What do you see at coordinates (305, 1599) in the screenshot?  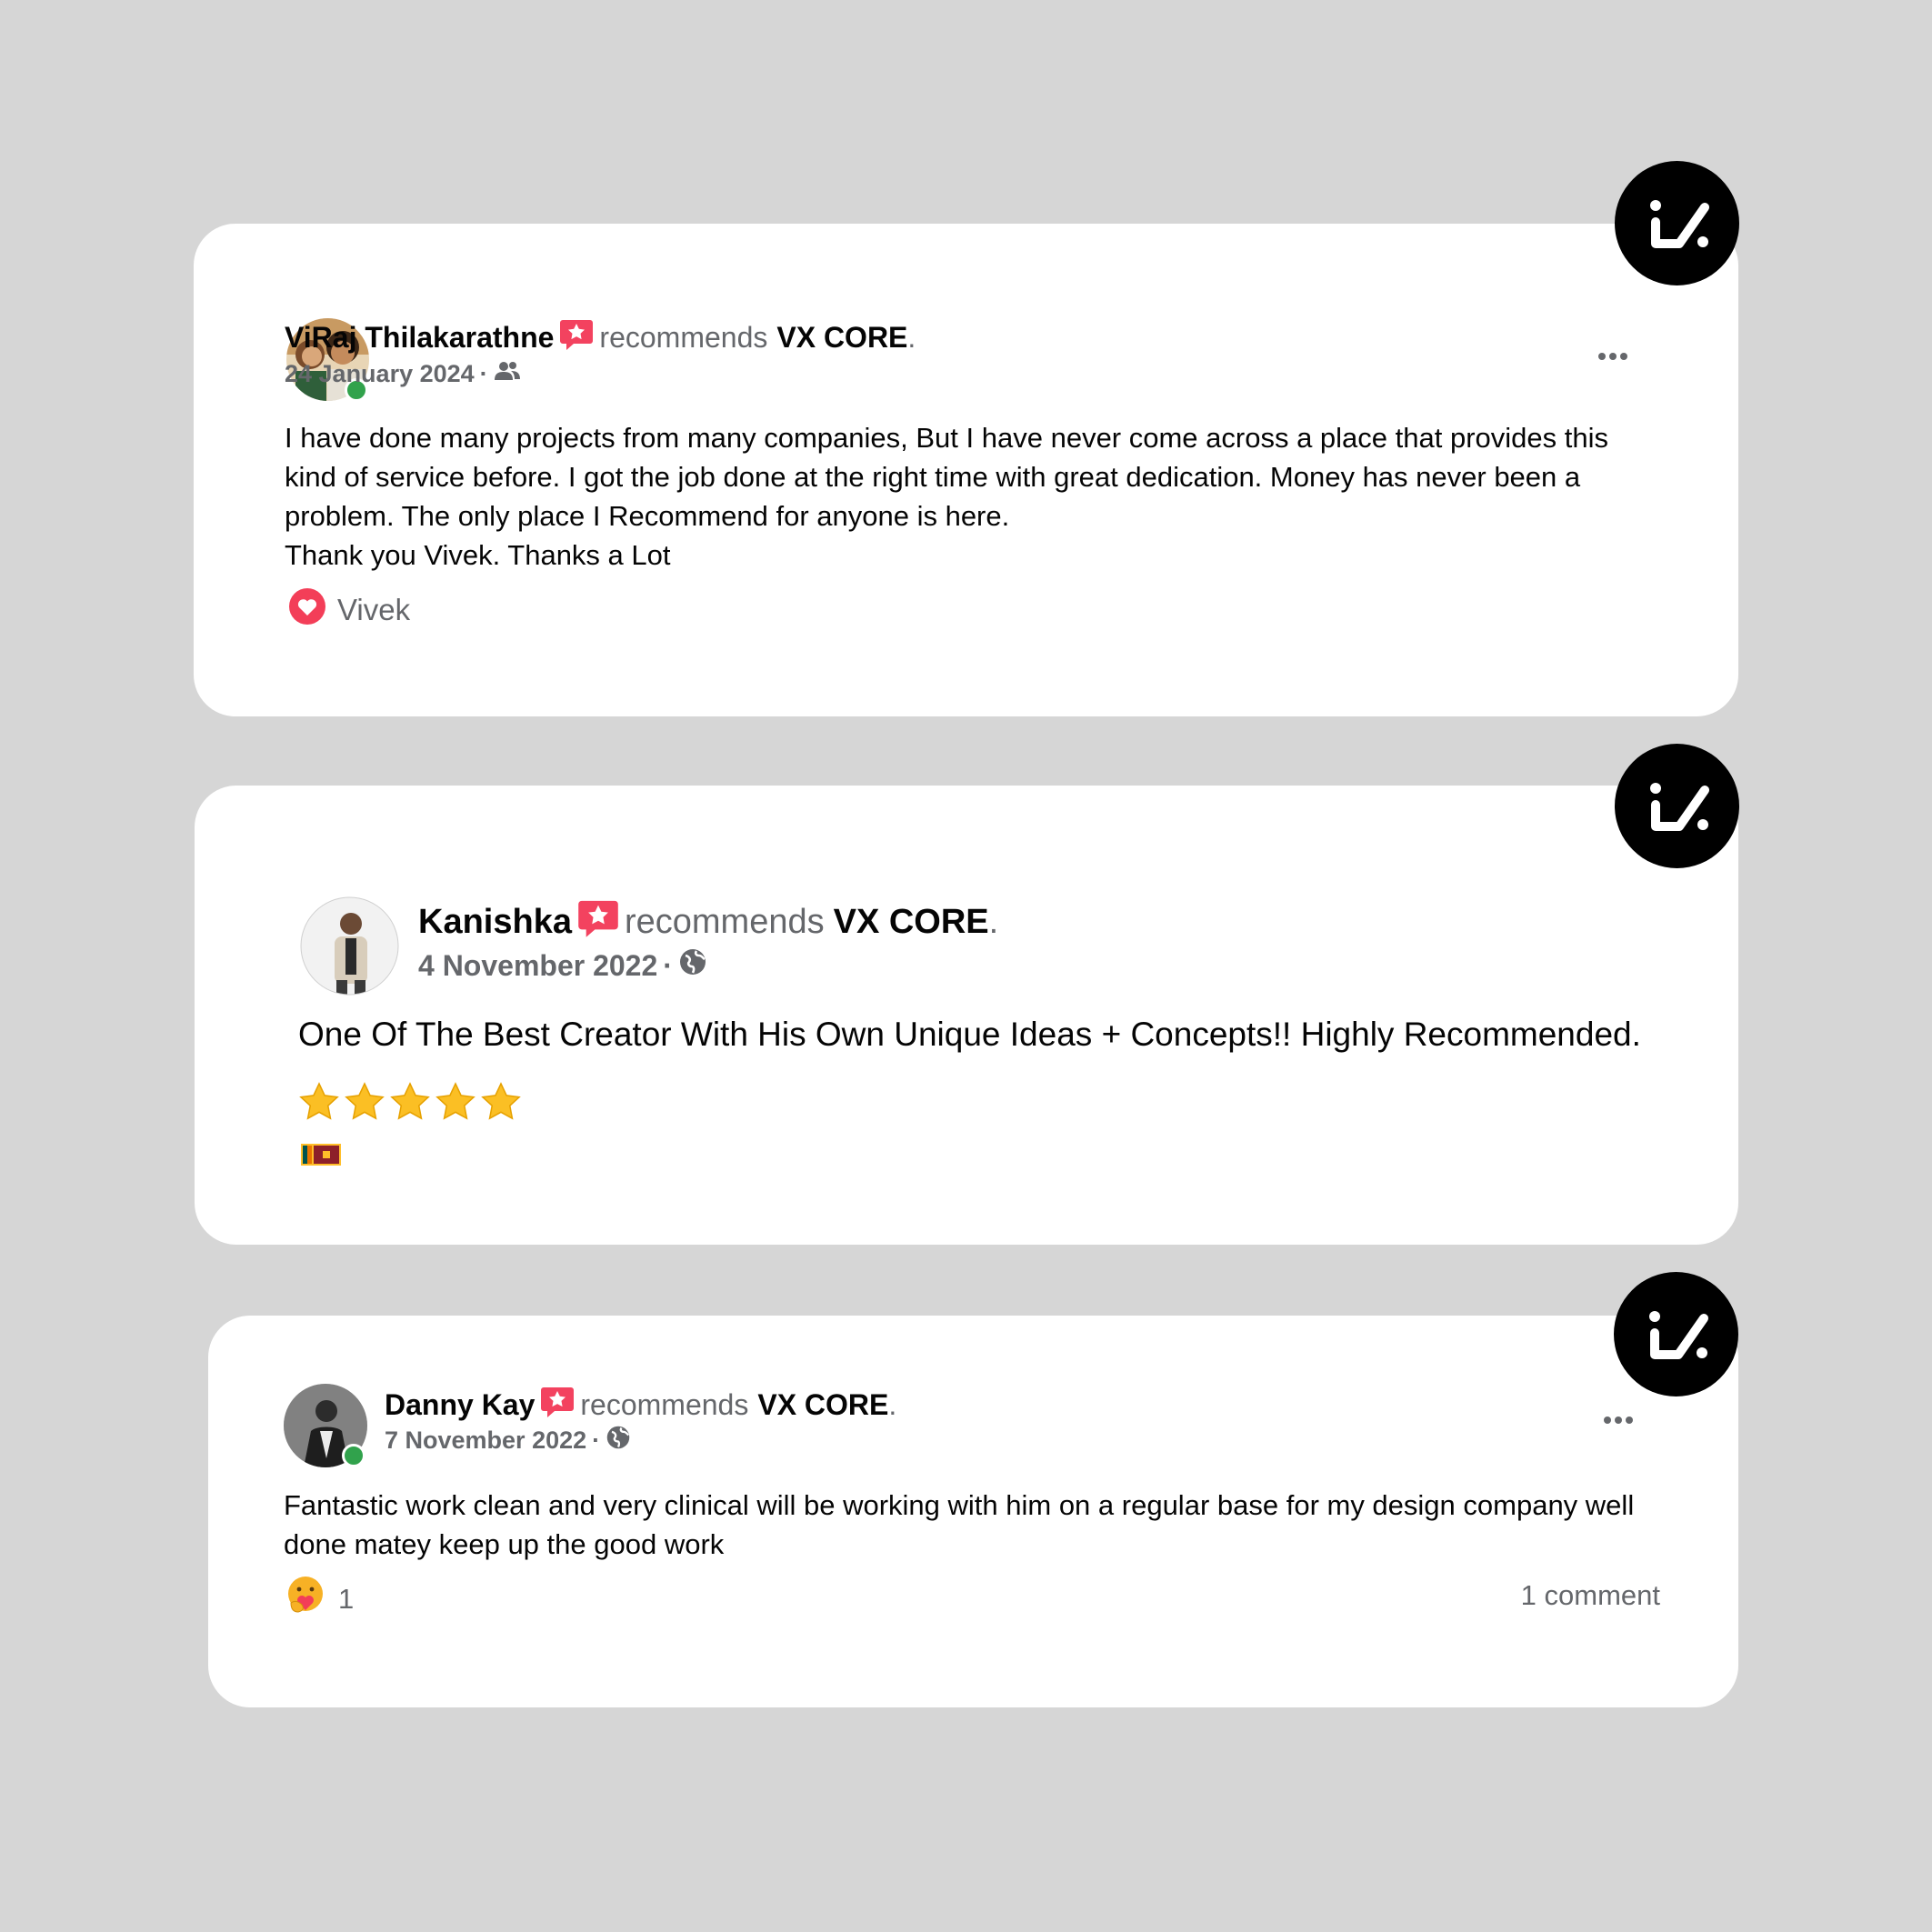 I see `care-reaction-icon` at bounding box center [305, 1599].